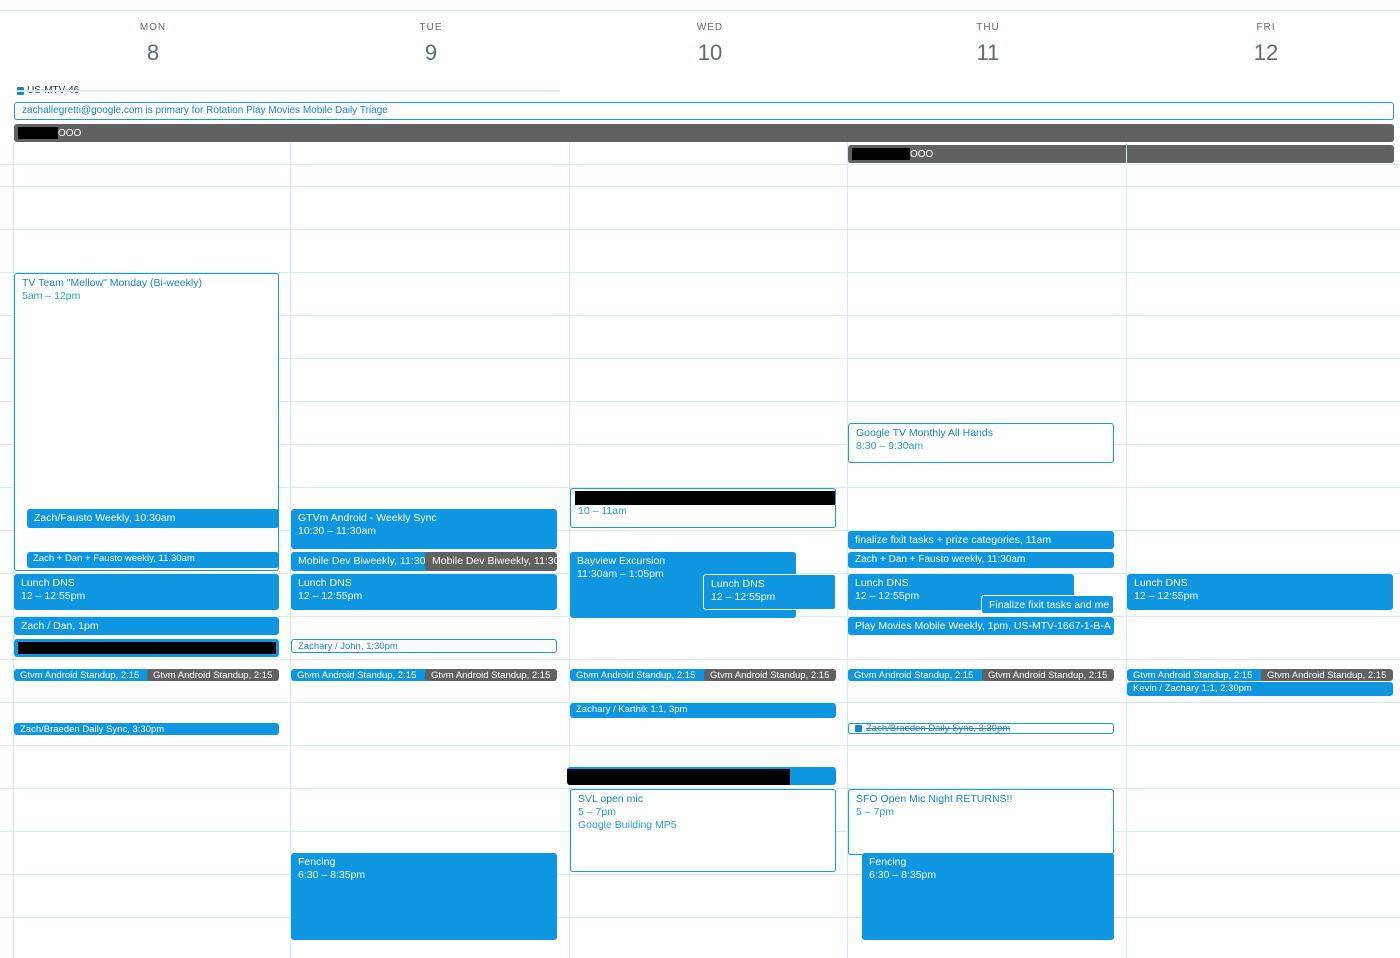  I want to click on day-column-divider, so click(290, 550).